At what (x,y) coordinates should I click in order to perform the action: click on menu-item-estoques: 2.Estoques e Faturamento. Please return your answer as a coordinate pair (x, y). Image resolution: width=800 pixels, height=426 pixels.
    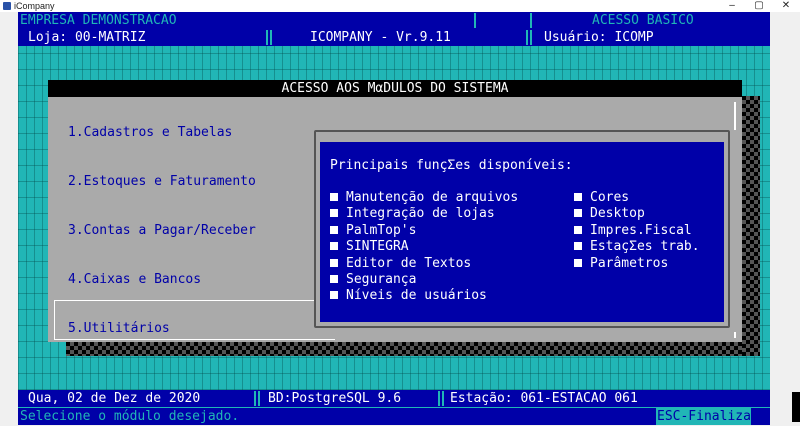
    Looking at the image, I should click on (162, 181).